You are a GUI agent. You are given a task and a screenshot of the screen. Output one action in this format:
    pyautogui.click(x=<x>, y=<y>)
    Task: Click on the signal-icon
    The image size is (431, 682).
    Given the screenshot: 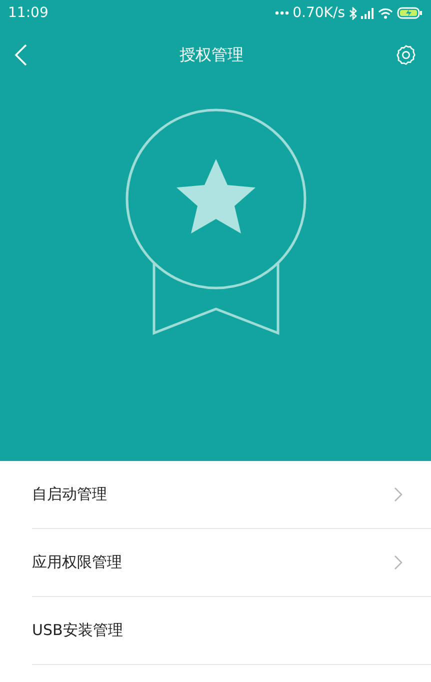 What is the action you would take?
    pyautogui.click(x=367, y=13)
    